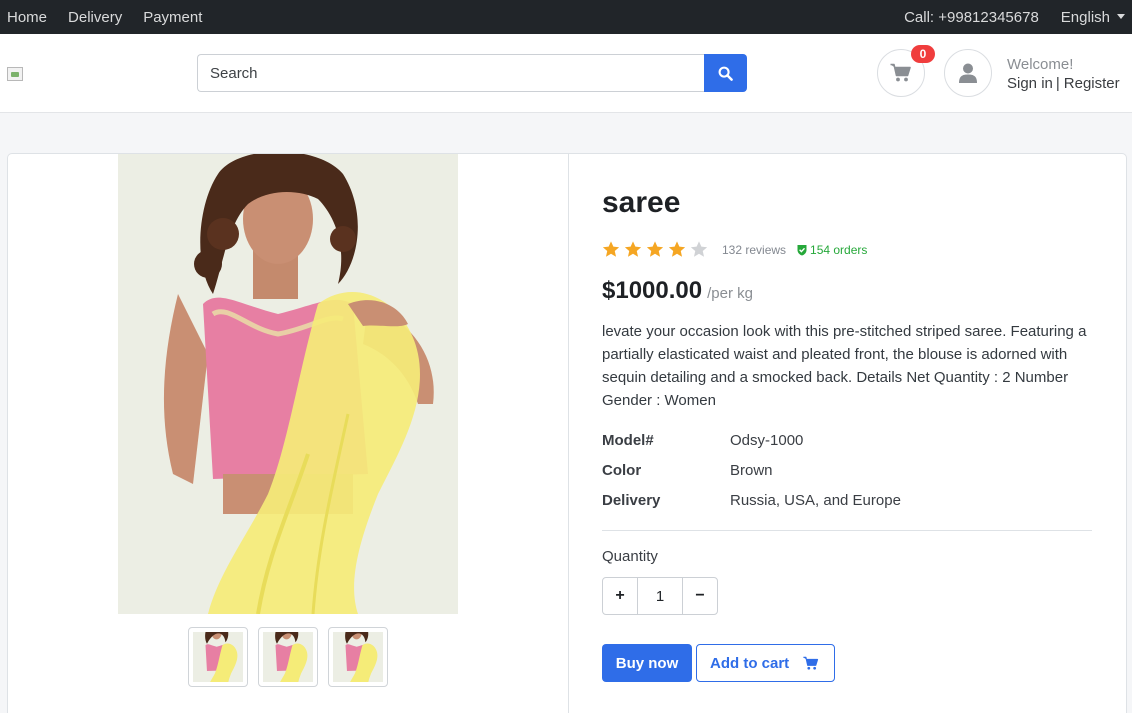  I want to click on spec-row-color: Color Brown, so click(751, 470).